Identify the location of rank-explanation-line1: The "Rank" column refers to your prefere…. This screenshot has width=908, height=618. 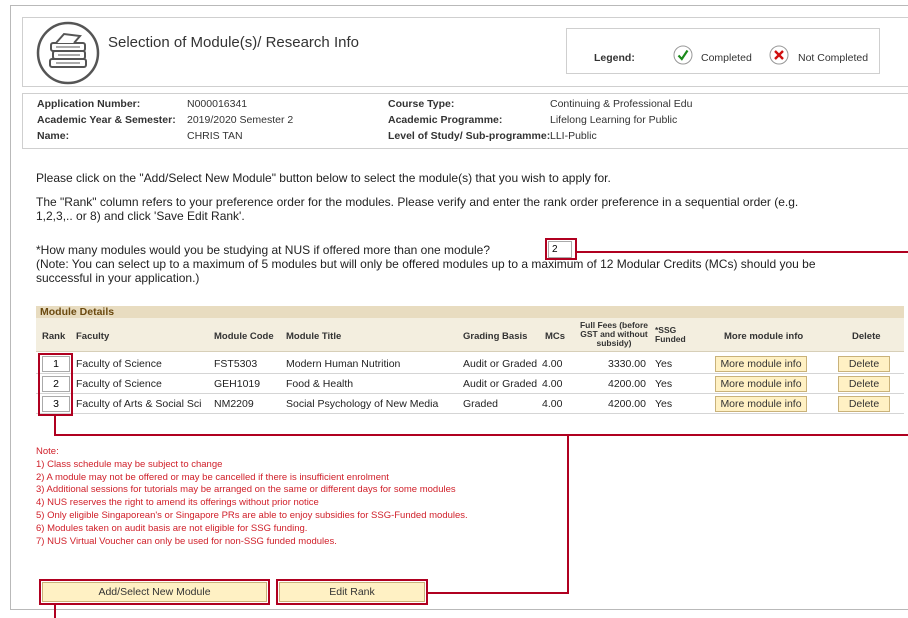
(417, 202).